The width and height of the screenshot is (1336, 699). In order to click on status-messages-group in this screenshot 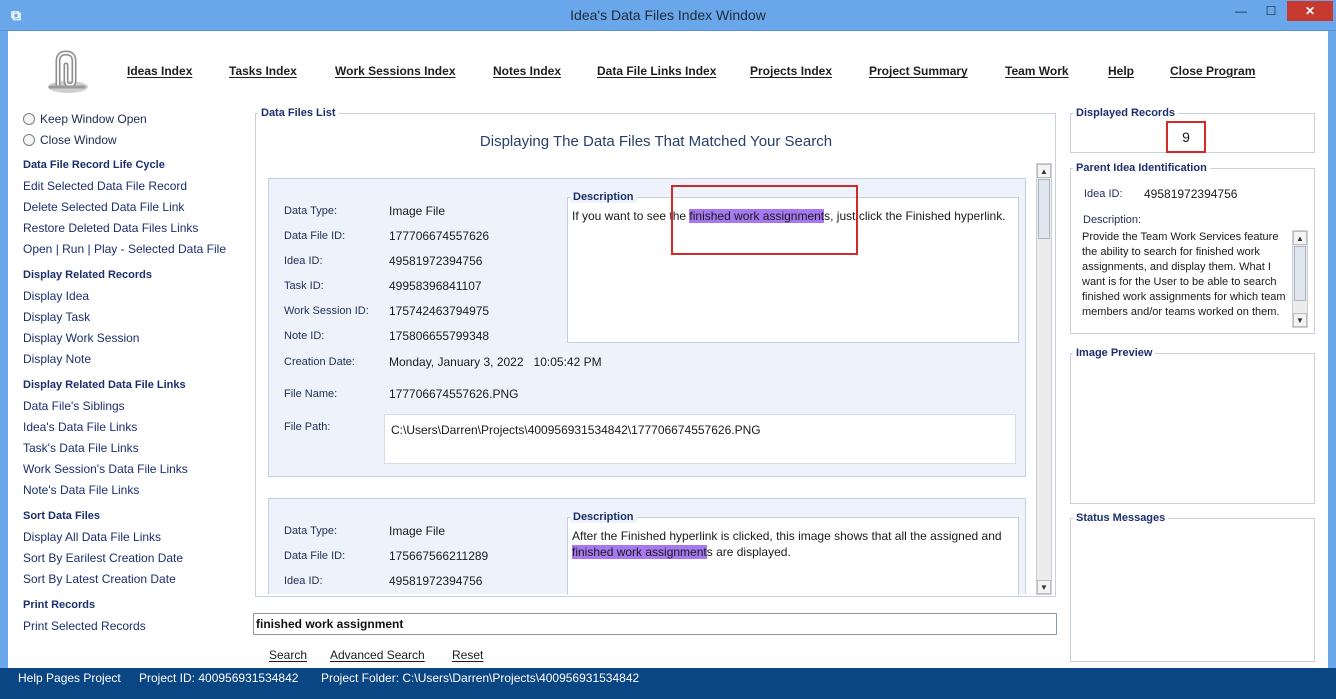, I will do `click(1192, 590)`.